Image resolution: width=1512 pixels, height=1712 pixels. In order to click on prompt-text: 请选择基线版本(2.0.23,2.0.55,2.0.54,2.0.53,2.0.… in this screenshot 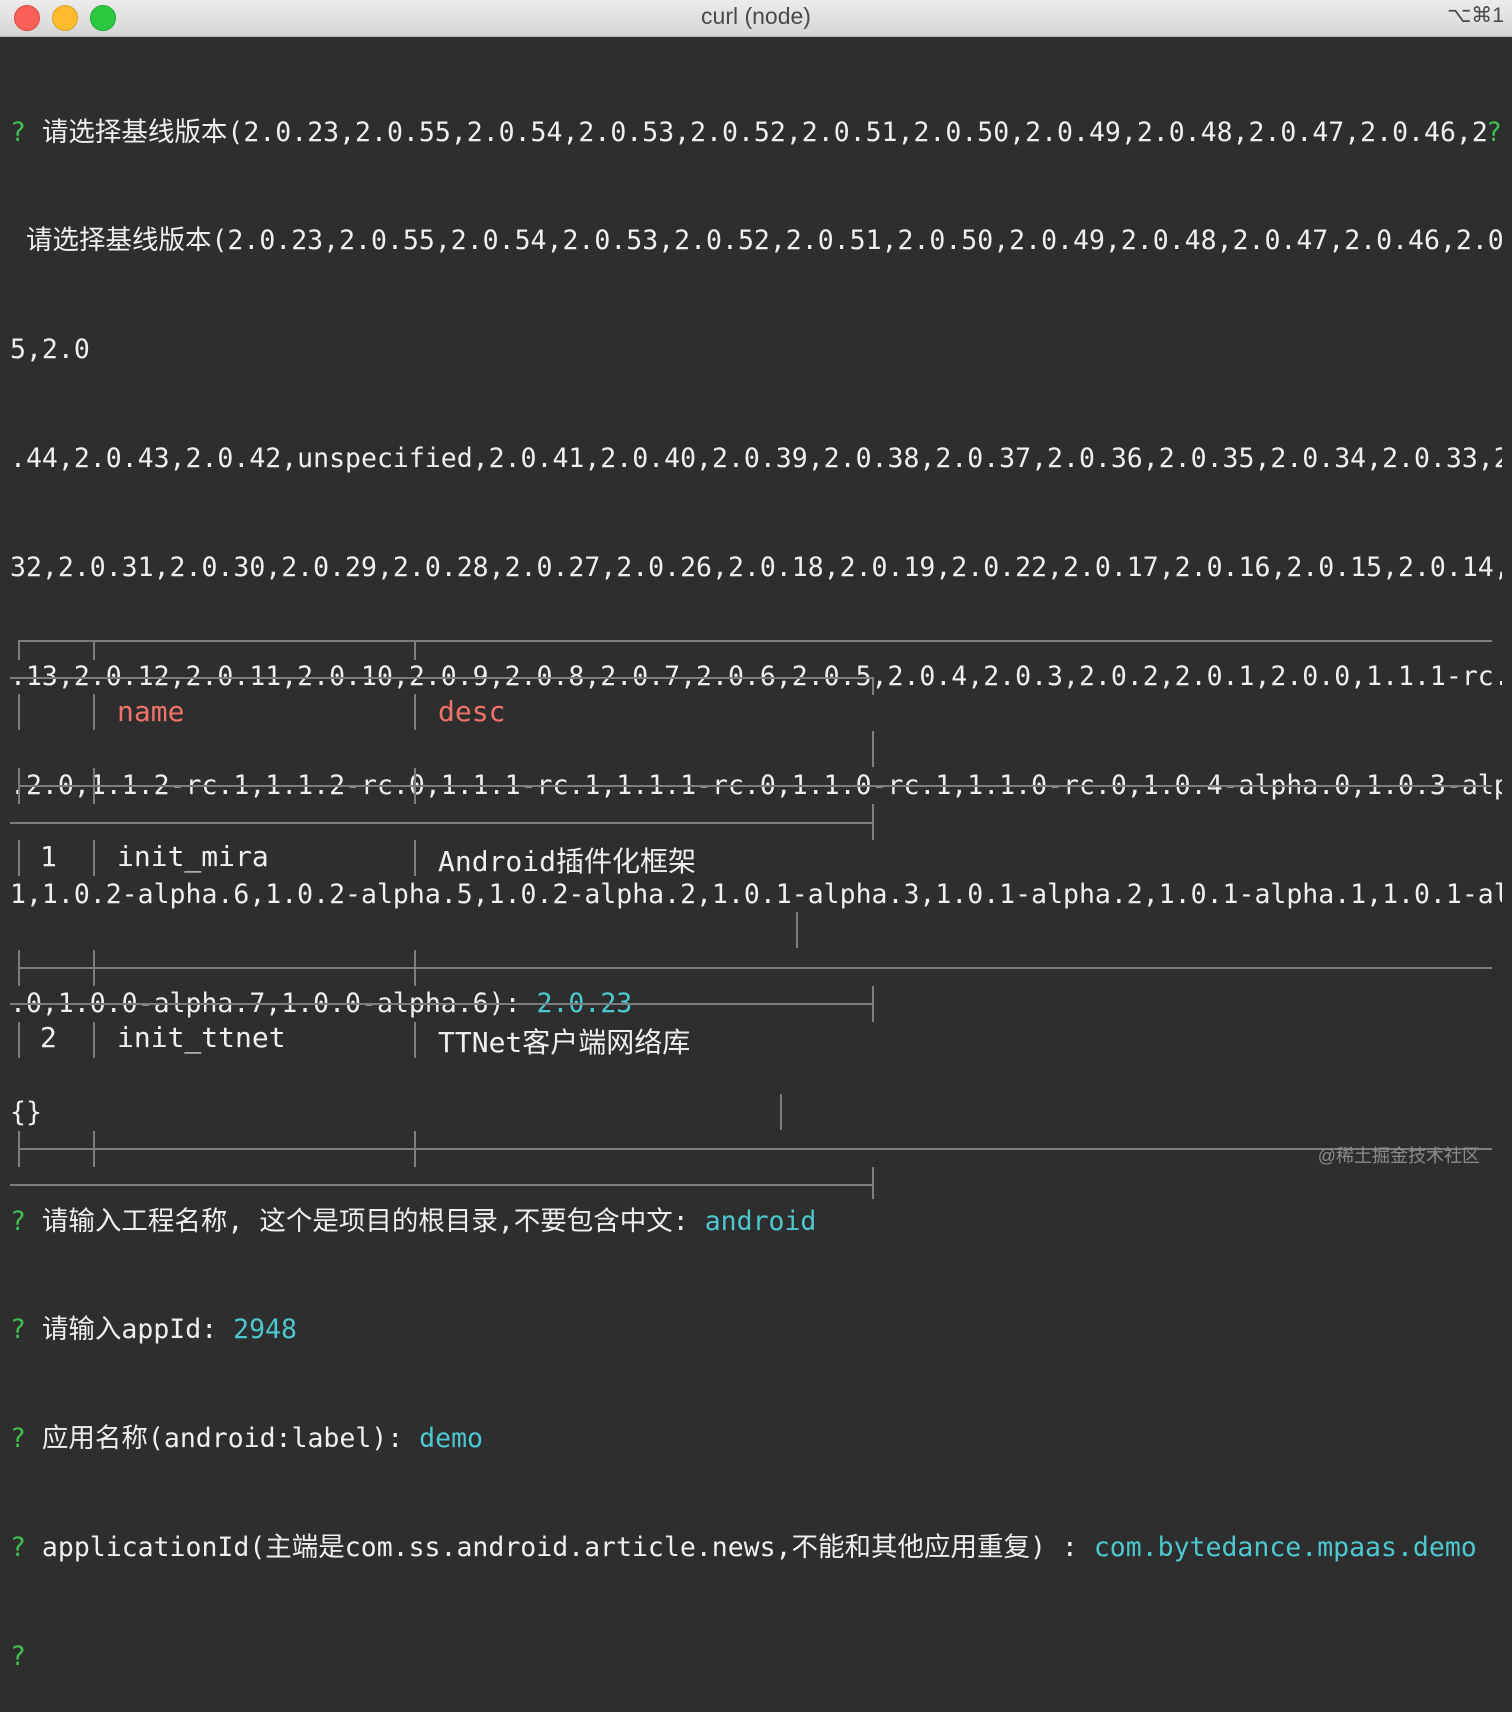, I will do `click(763, 132)`.